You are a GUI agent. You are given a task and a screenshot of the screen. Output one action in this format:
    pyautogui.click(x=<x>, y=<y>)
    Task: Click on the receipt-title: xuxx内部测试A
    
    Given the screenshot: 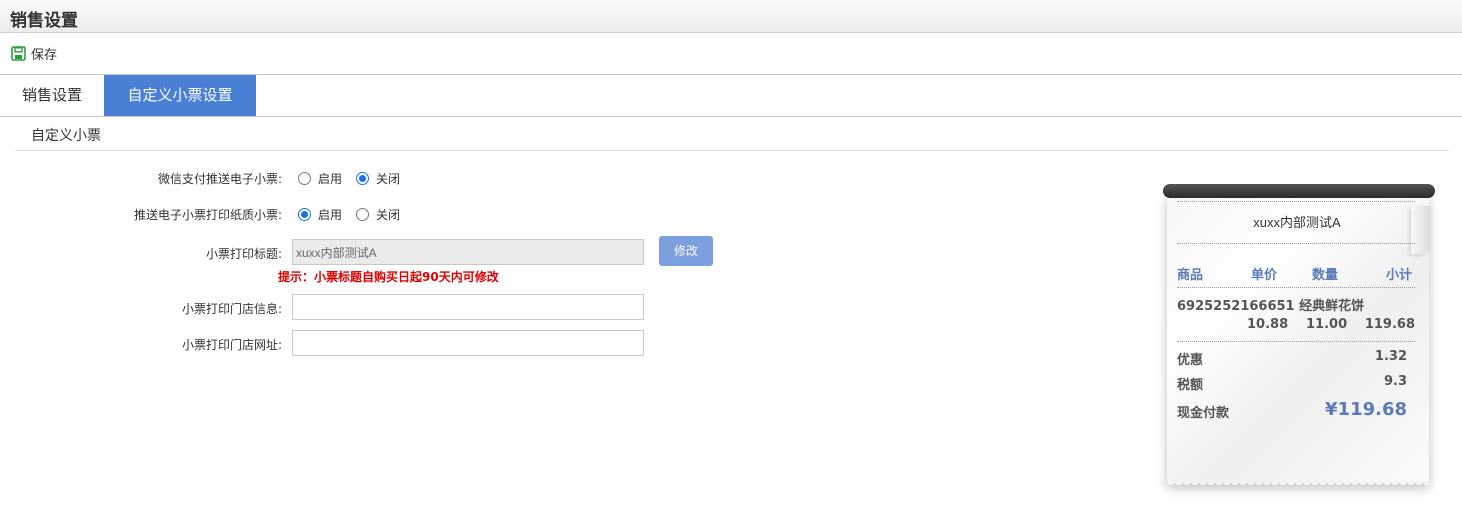 What is the action you would take?
    pyautogui.click(x=1297, y=222)
    